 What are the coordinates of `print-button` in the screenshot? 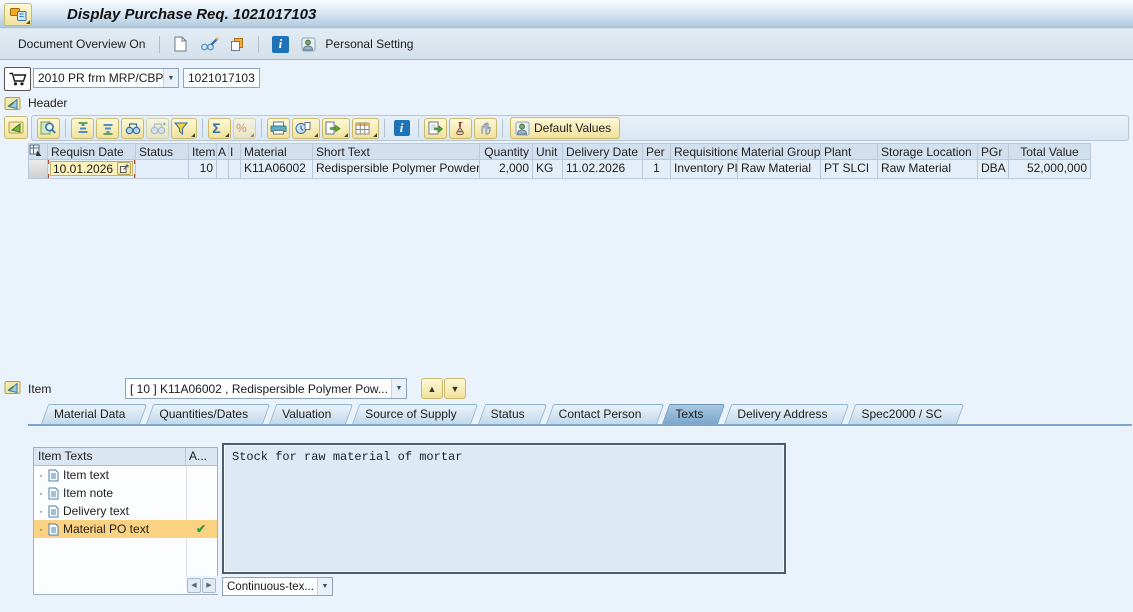 It's located at (278, 128).